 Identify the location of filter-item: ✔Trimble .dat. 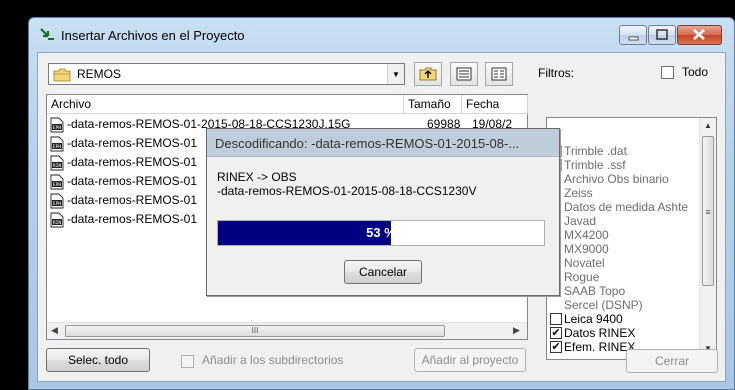
(631, 151).